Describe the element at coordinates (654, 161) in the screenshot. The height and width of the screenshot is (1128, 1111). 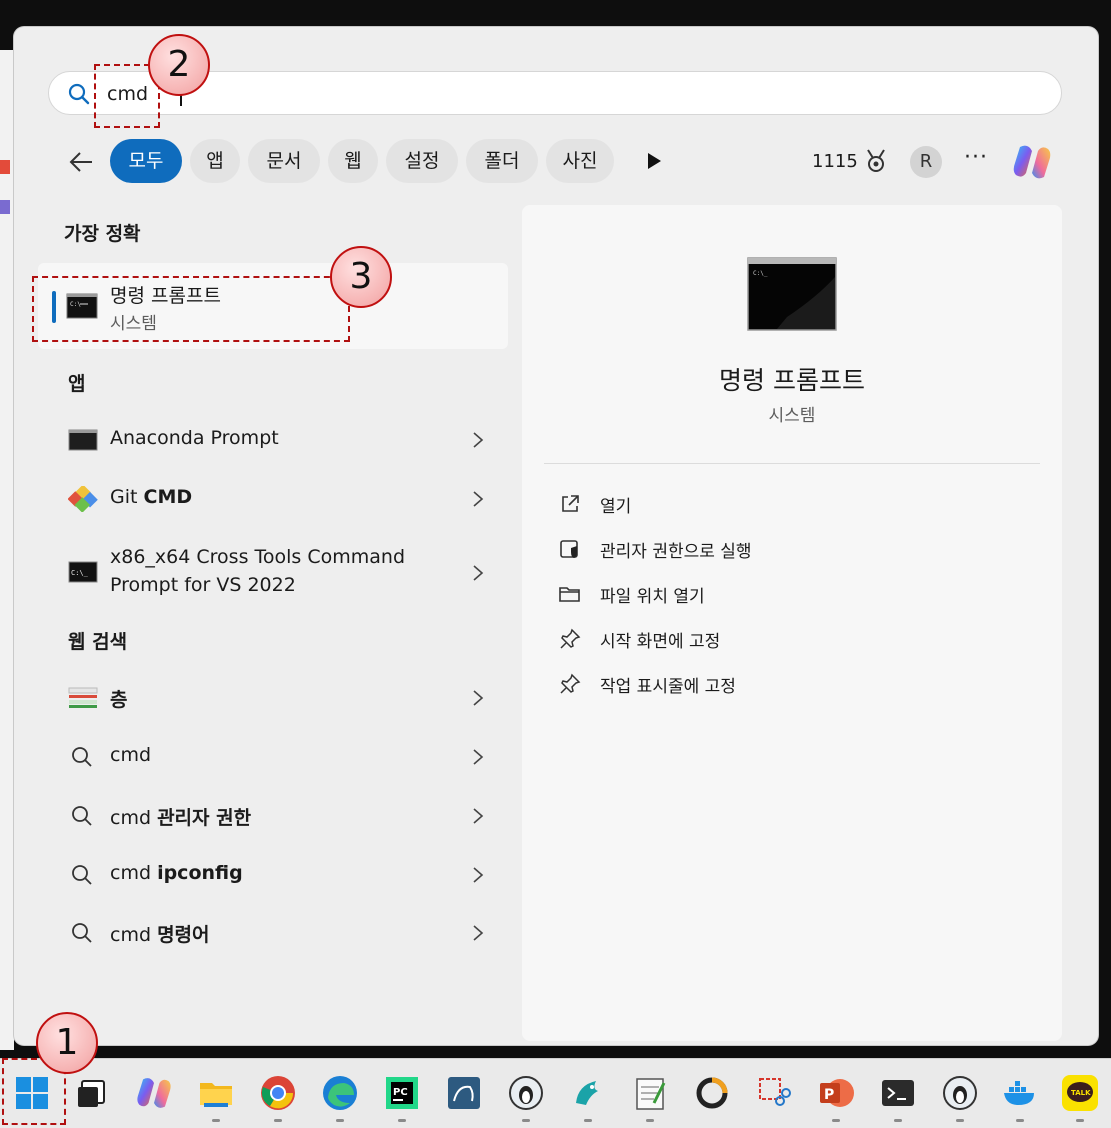
I see `play-icon` at that location.